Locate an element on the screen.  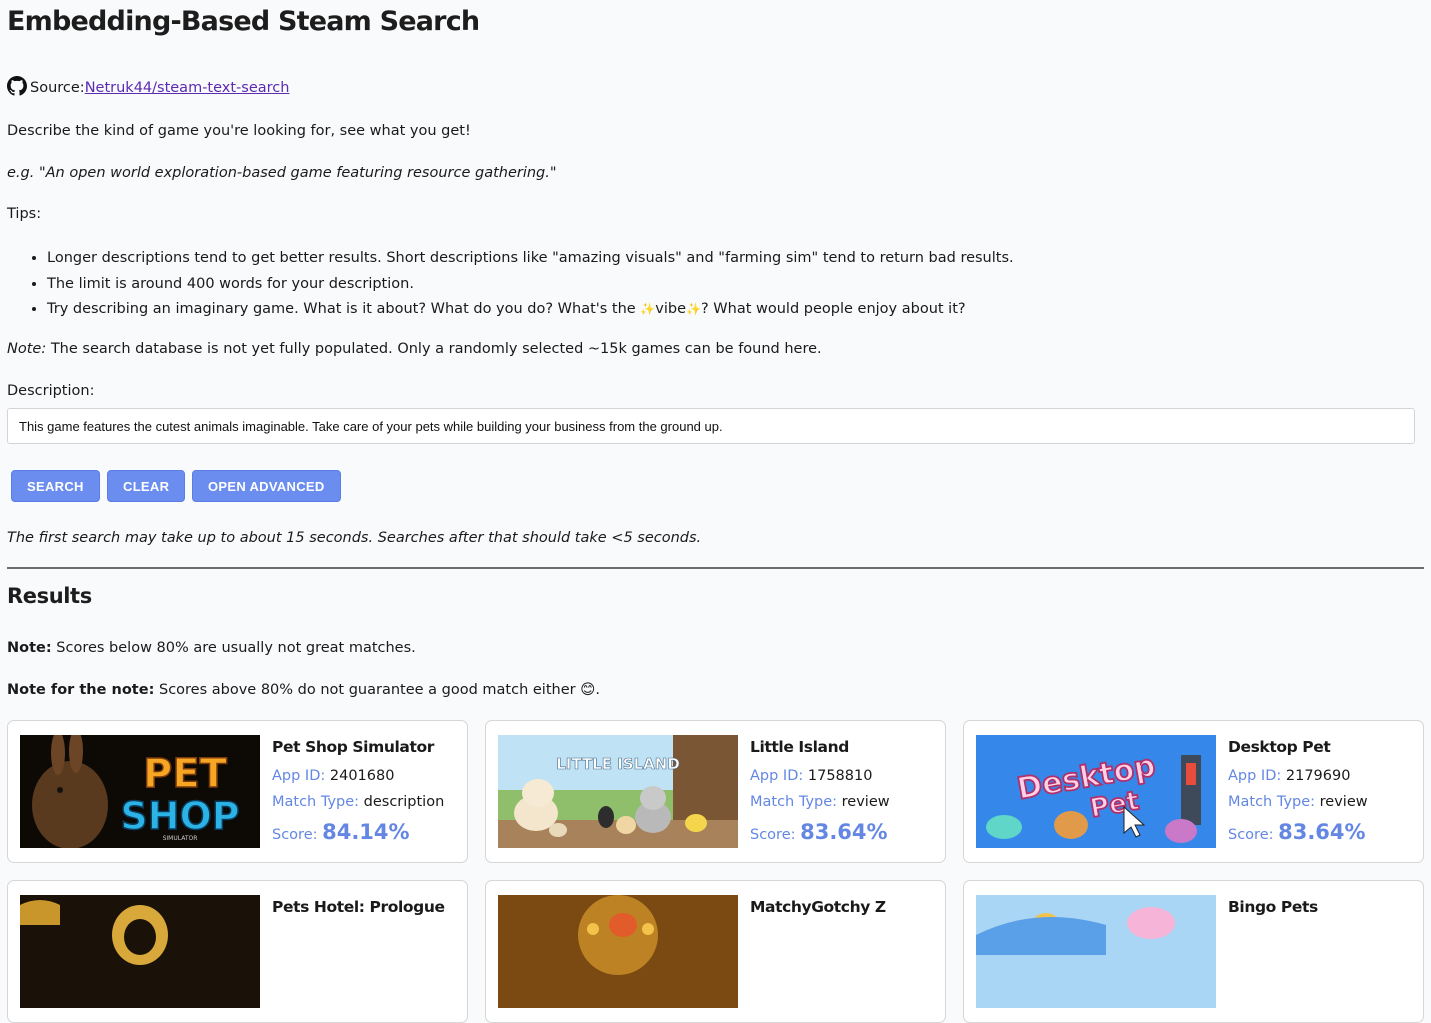
source-line: Source: Netruk44/steam-text-search is located at coordinates (148, 86).